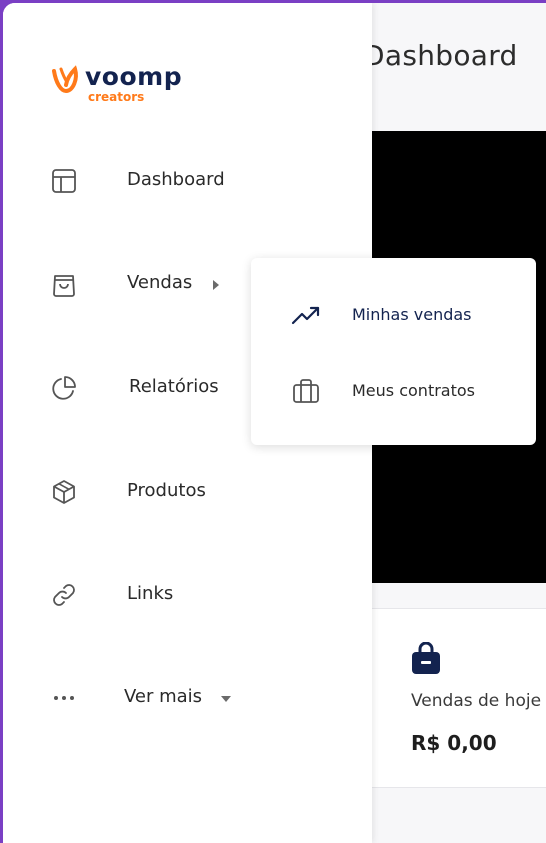 The image size is (546, 843). What do you see at coordinates (412, 314) in the screenshot?
I see `submenu-item-label: Minhas vendas` at bounding box center [412, 314].